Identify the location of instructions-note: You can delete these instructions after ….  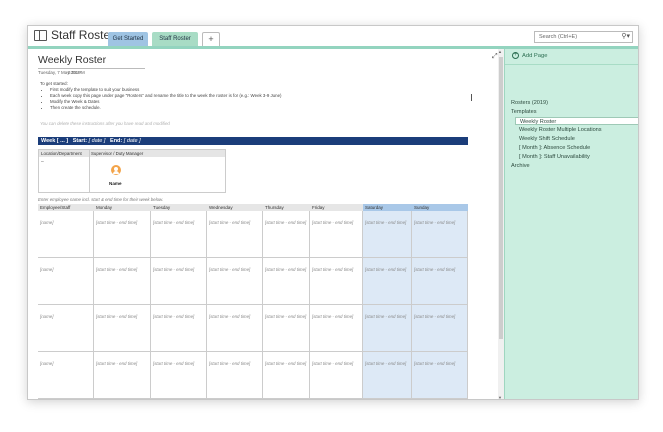
(105, 123).